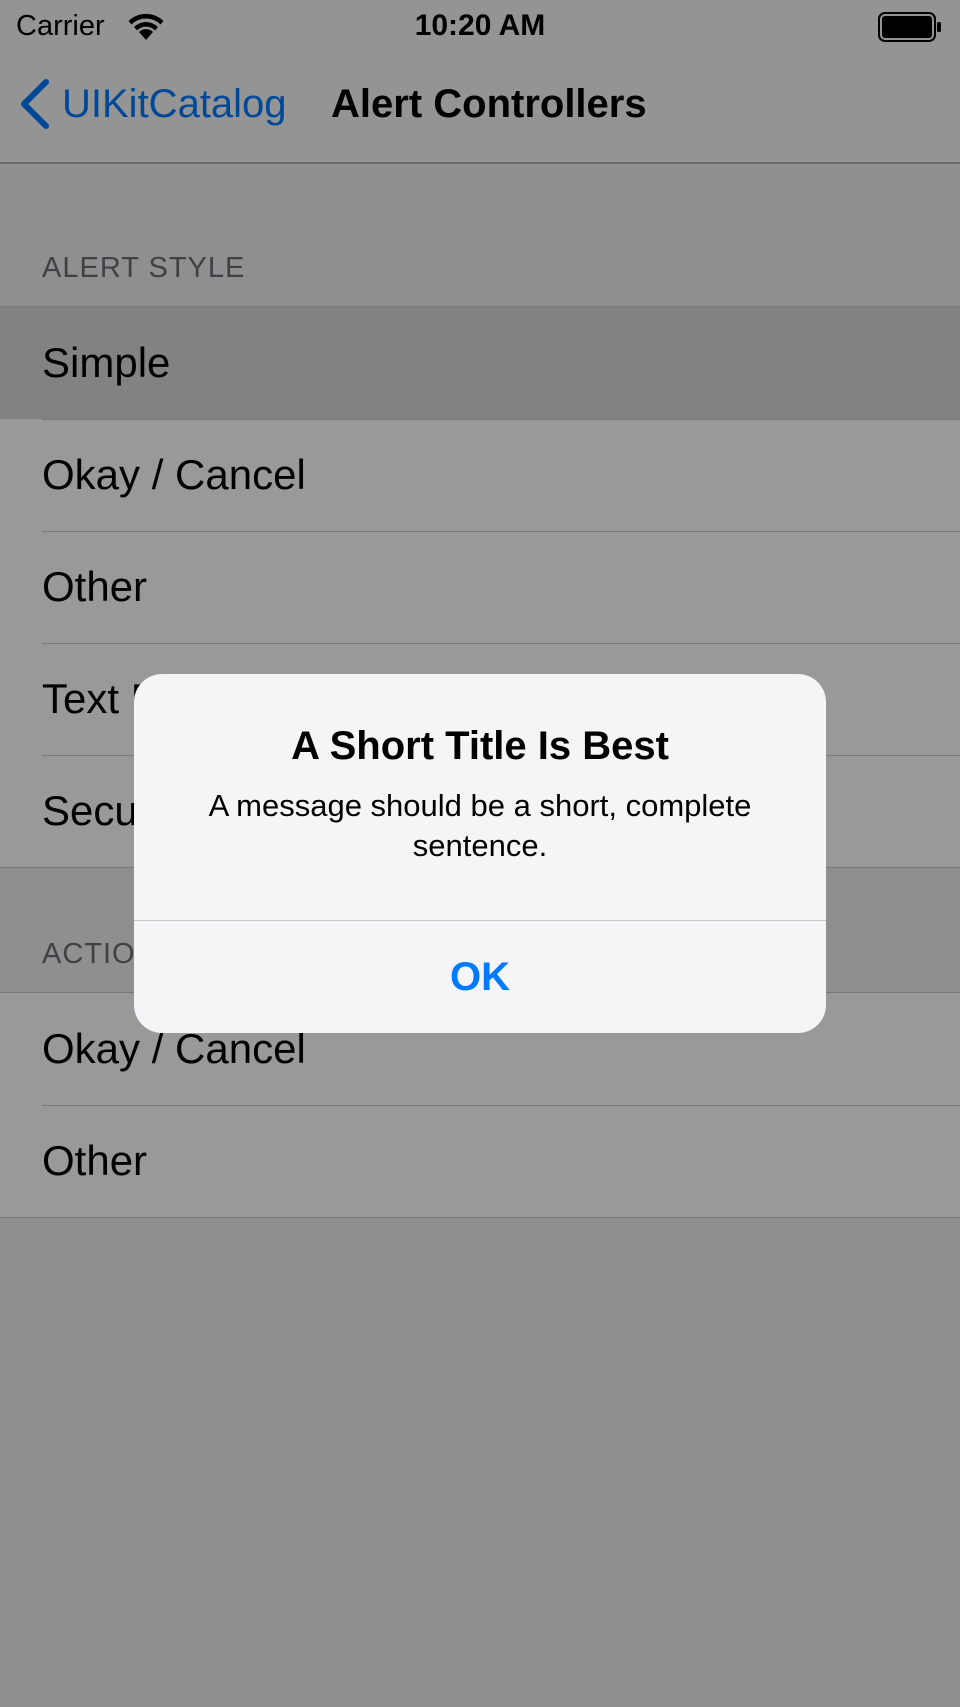 The width and height of the screenshot is (960, 1707). Describe the element at coordinates (480, 746) in the screenshot. I see `alert-title: A Short Title Is Best` at that location.